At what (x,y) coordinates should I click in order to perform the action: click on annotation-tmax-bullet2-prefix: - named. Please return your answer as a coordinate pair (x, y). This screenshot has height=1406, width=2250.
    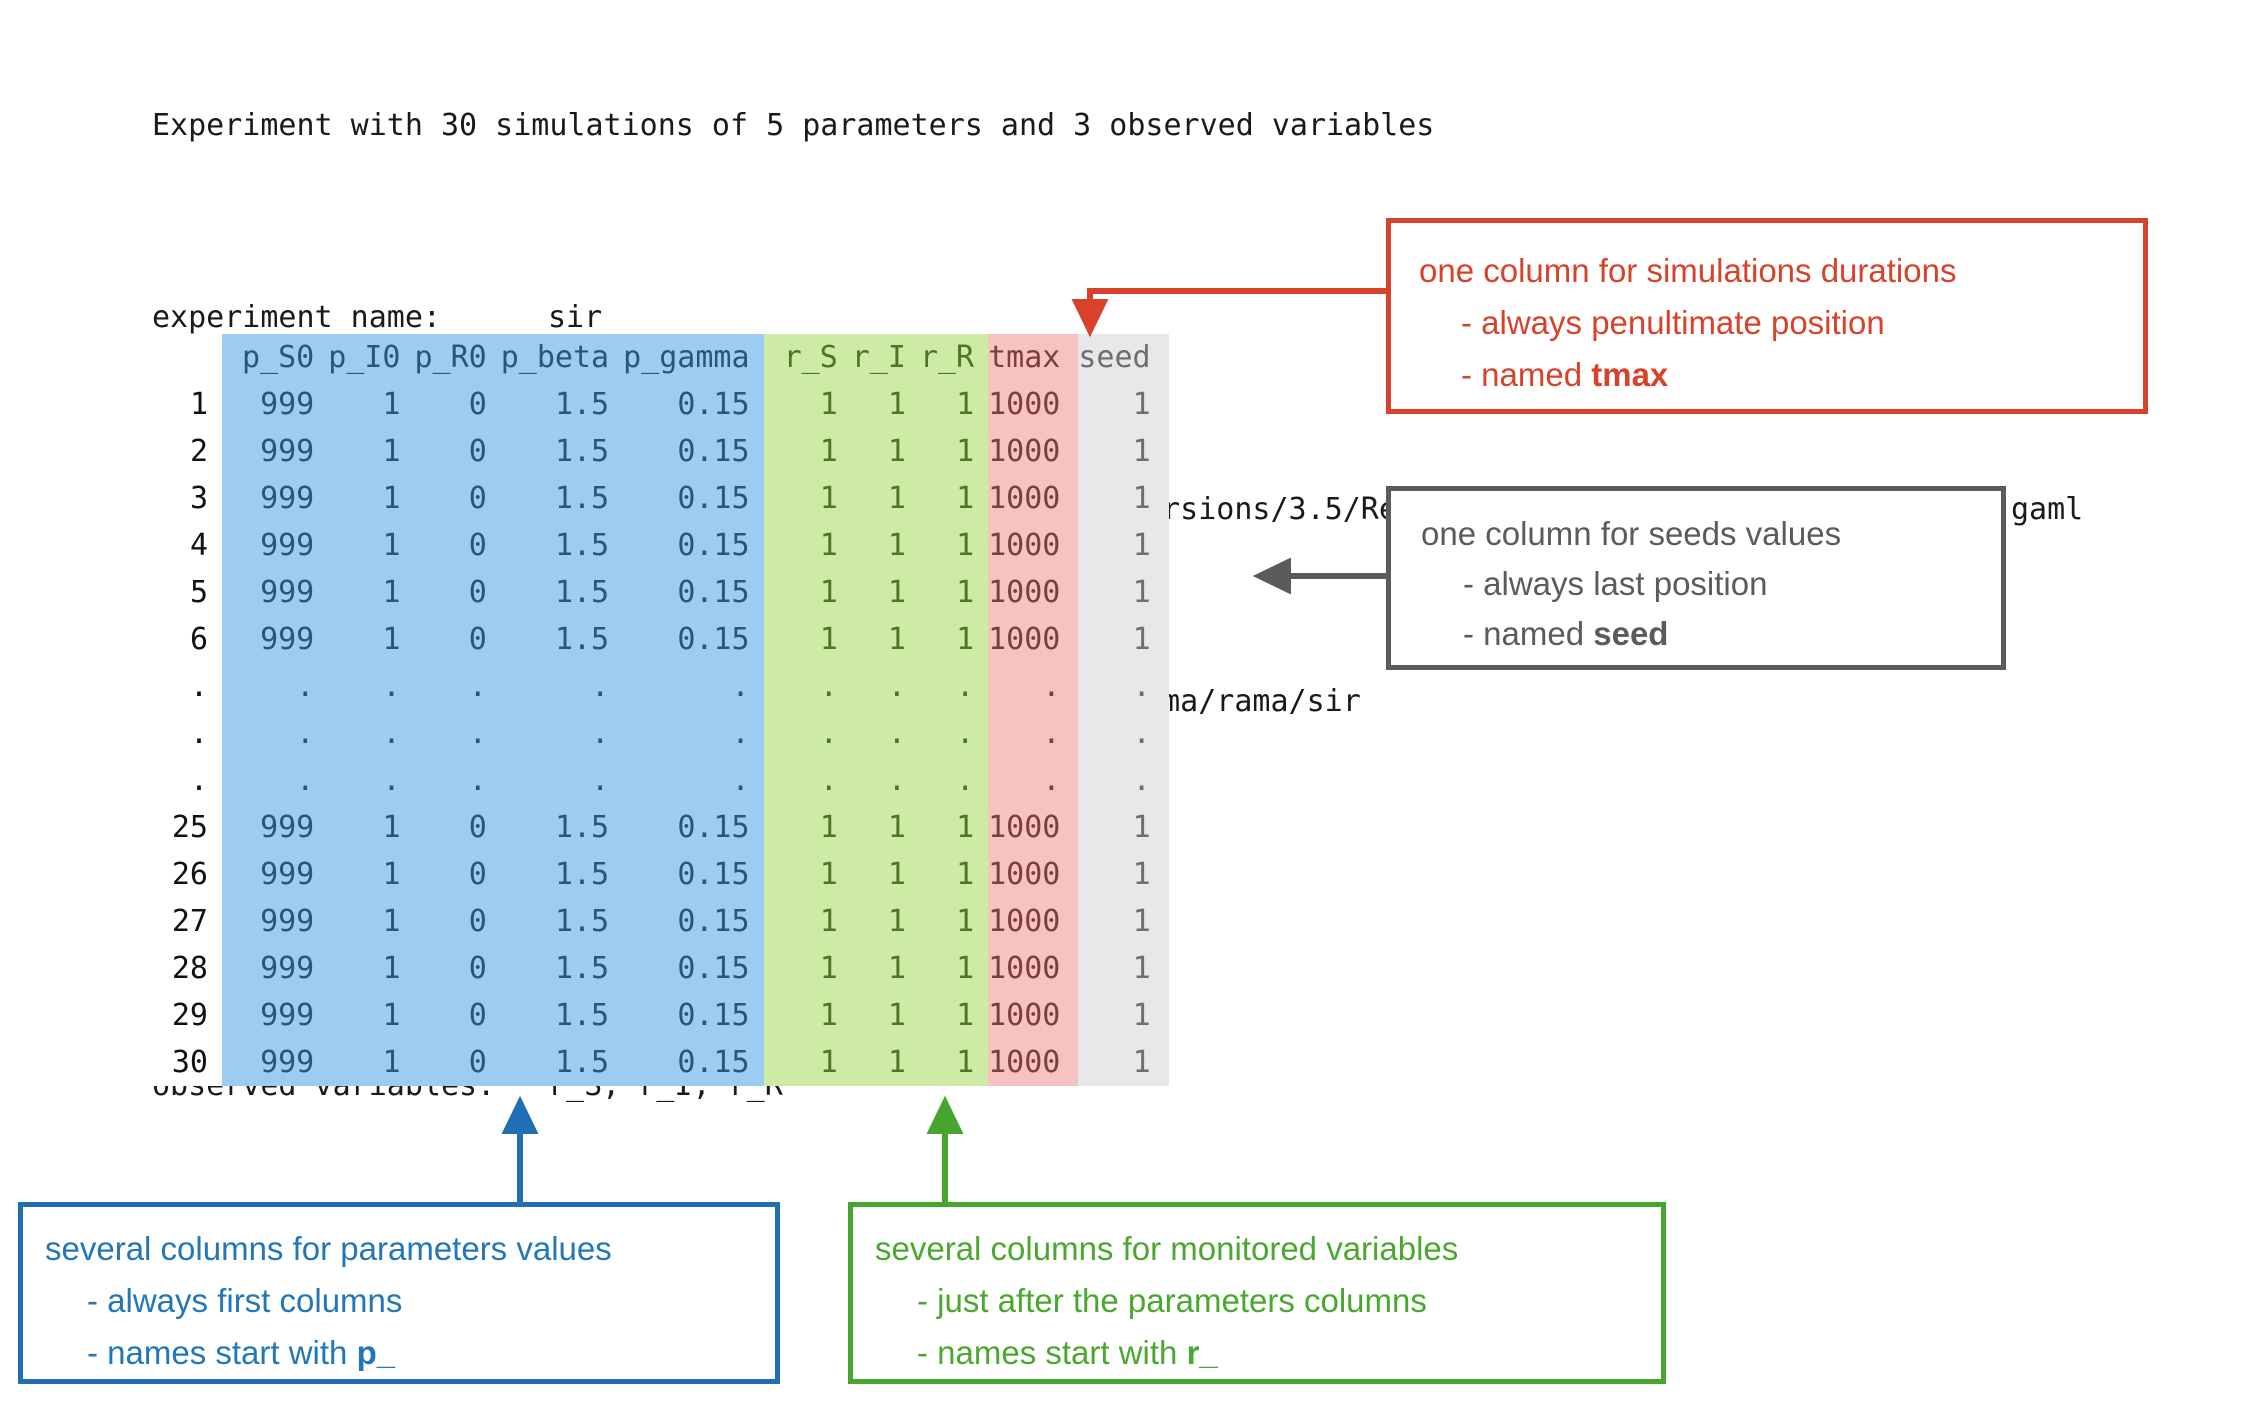
    Looking at the image, I should click on (1526, 374).